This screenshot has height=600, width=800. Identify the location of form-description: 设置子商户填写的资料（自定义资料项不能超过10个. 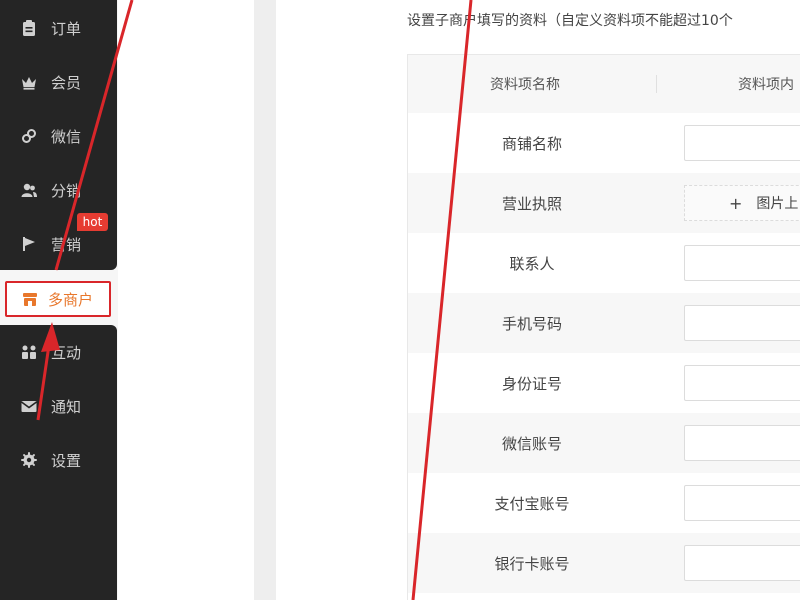
(570, 21).